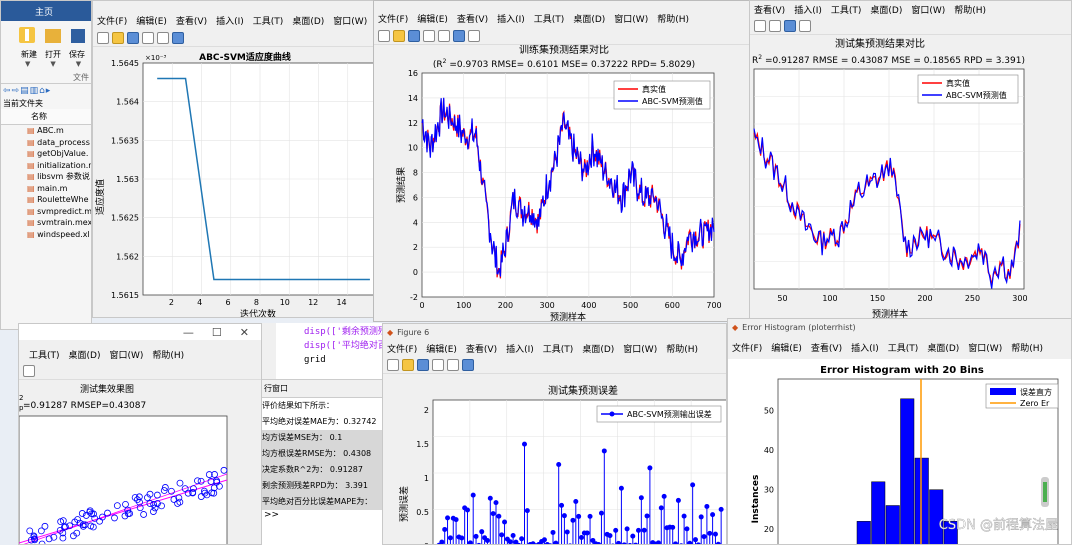 The width and height of the screenshot is (1072, 545). What do you see at coordinates (59, 166) in the screenshot?
I see `file-list-item: ▤ initialization.r` at bounding box center [59, 166].